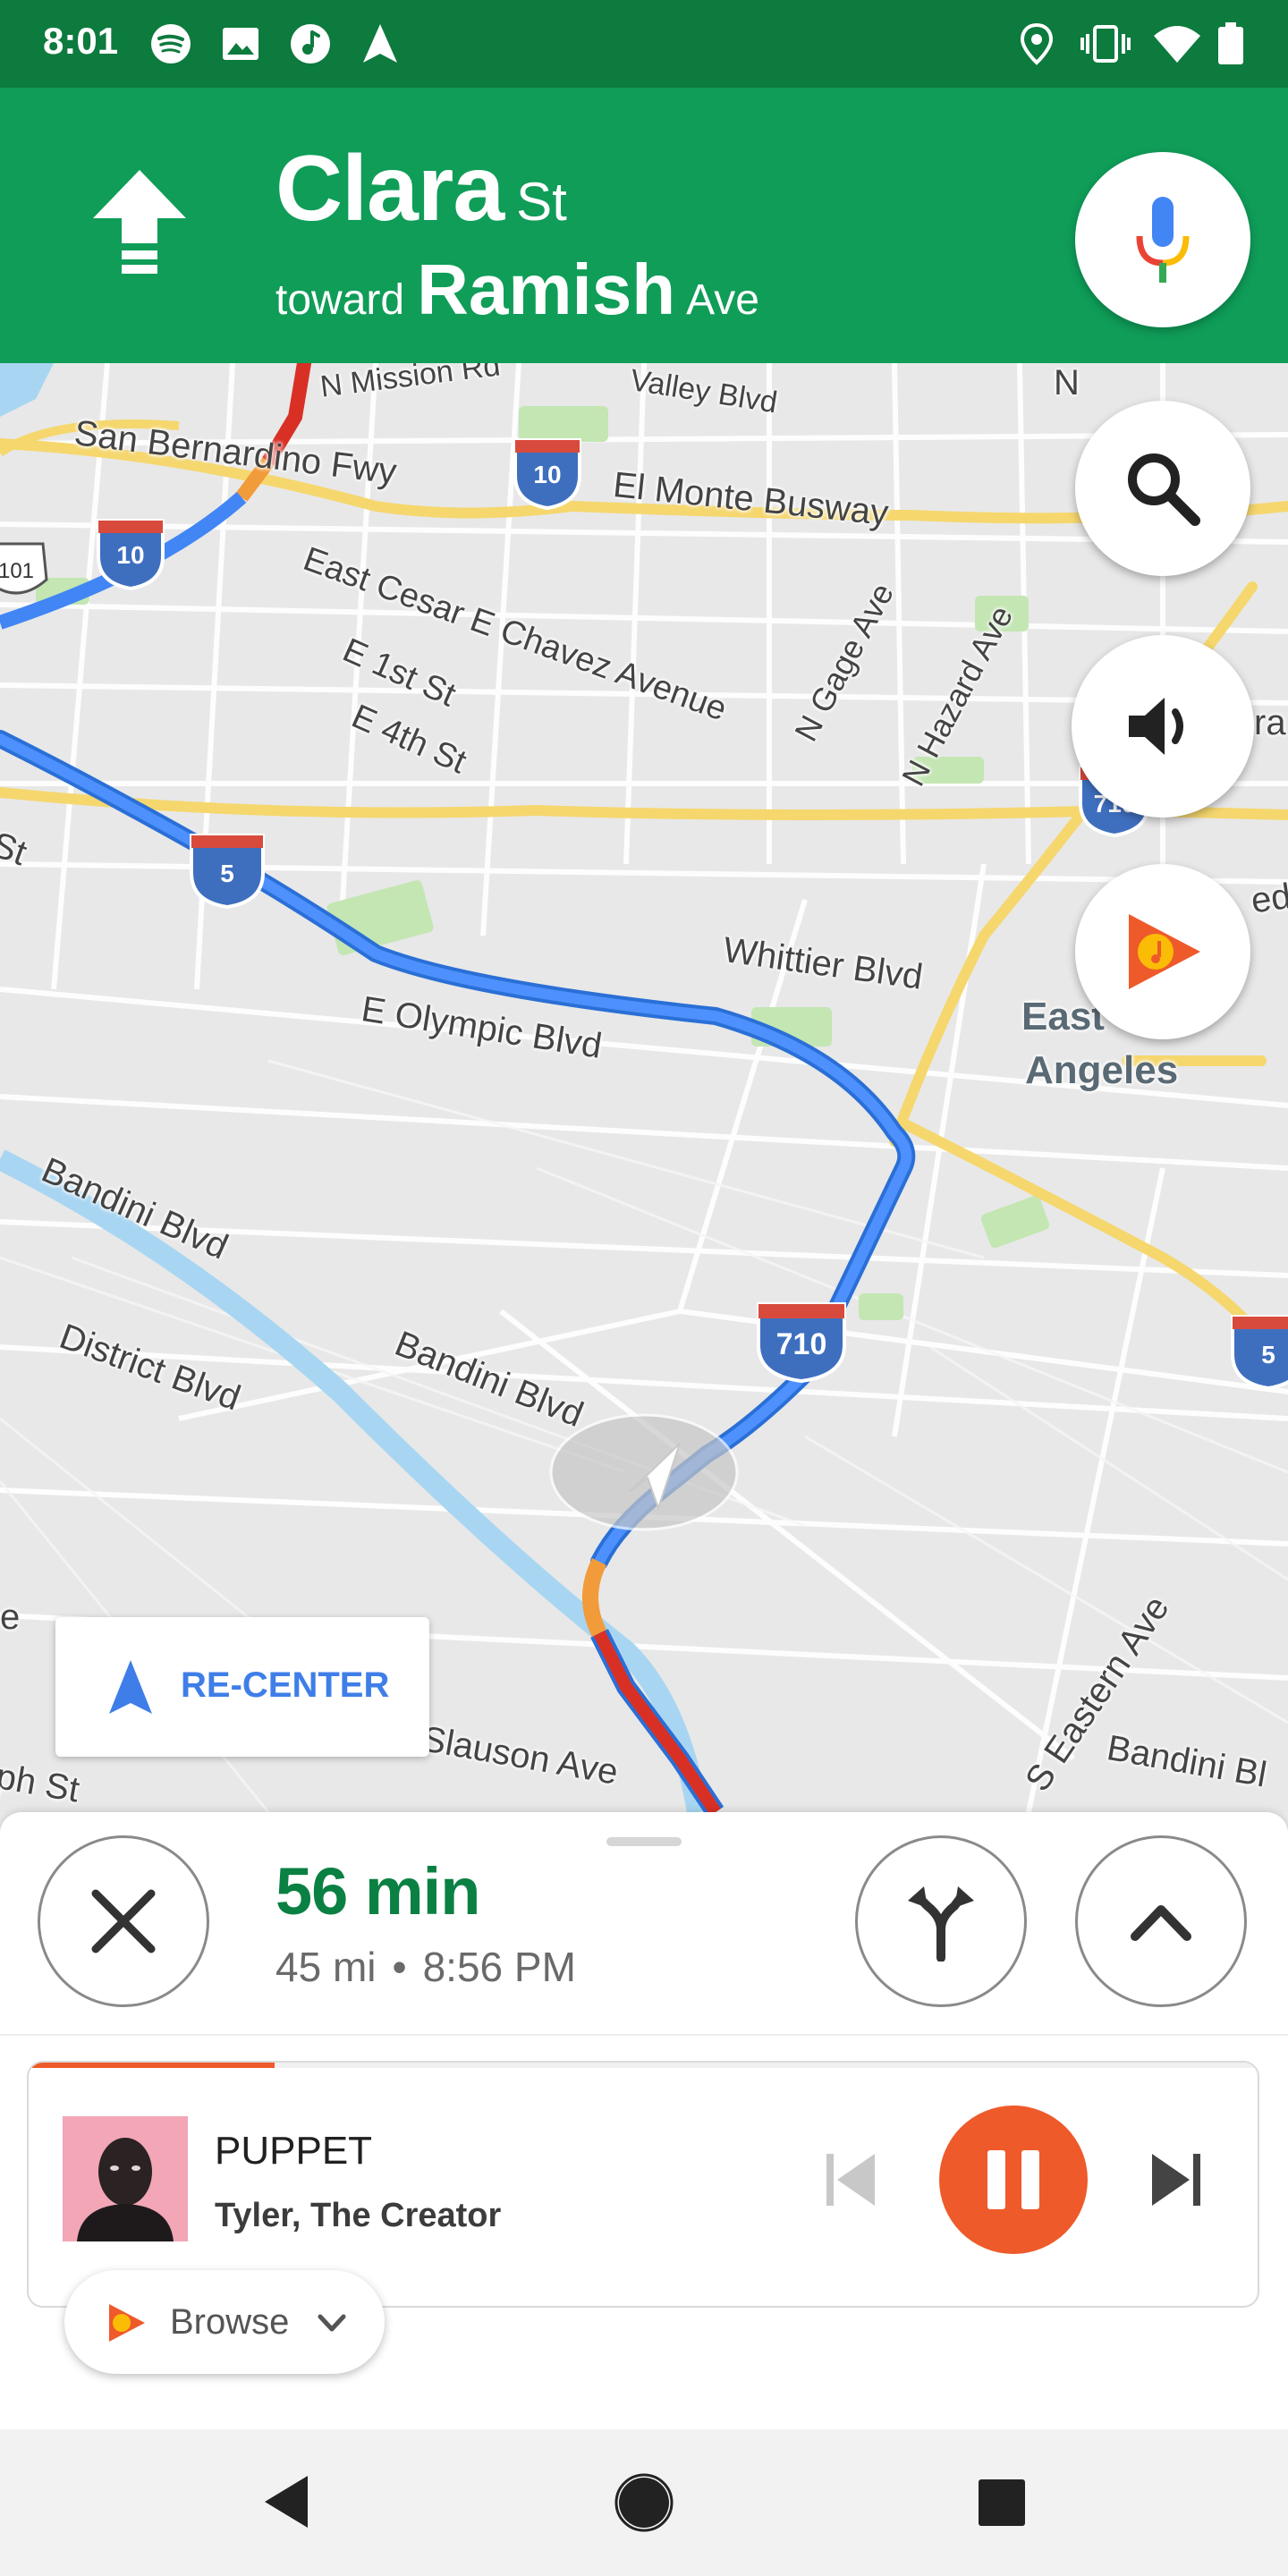 This screenshot has height=2576, width=1288. Describe the element at coordinates (643, 2065) in the screenshot. I see `playback-progress` at that location.